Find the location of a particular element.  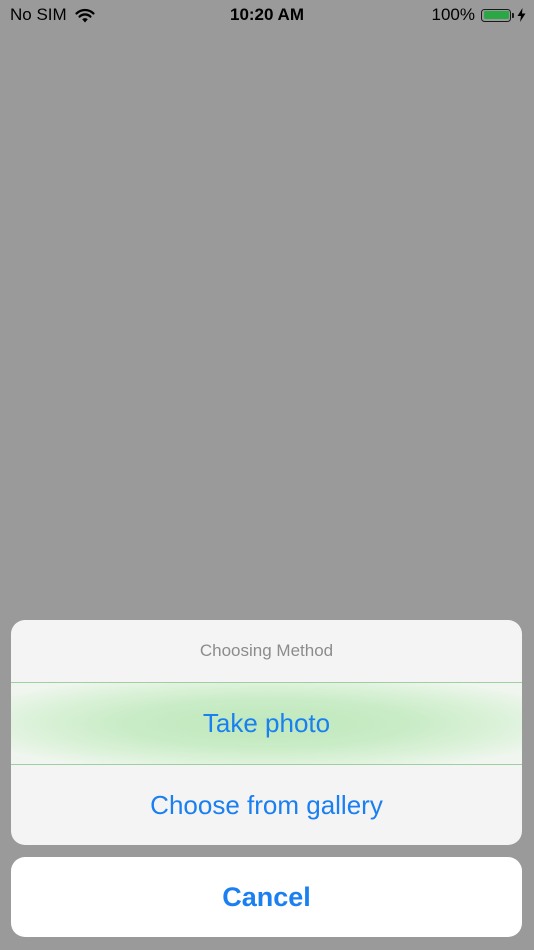

choose-from-gallery-button: Choose from gallery is located at coordinates (266, 805).